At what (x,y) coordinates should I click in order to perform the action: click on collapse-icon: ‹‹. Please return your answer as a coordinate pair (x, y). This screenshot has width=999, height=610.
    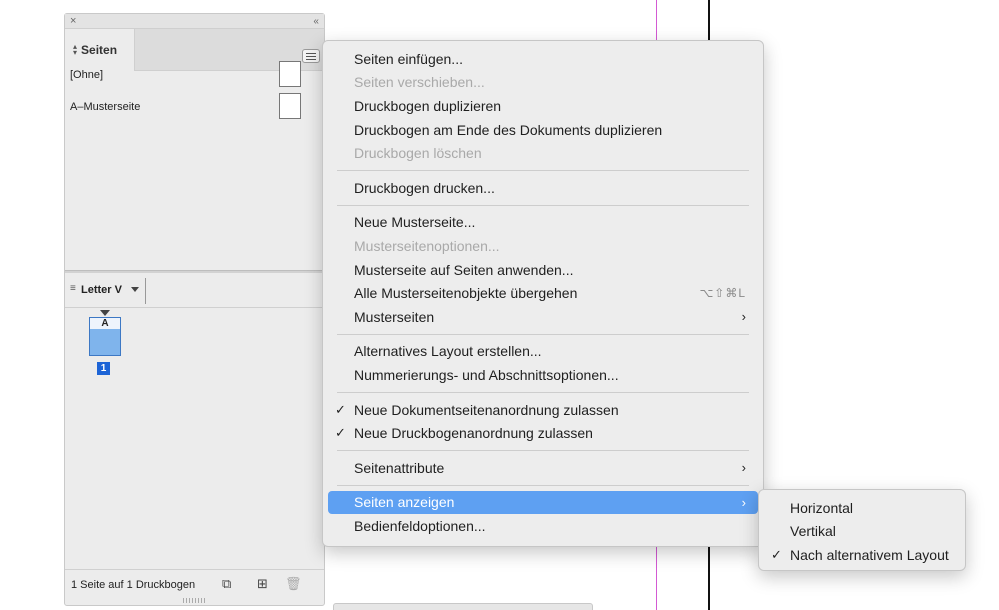
    Looking at the image, I should click on (316, 21).